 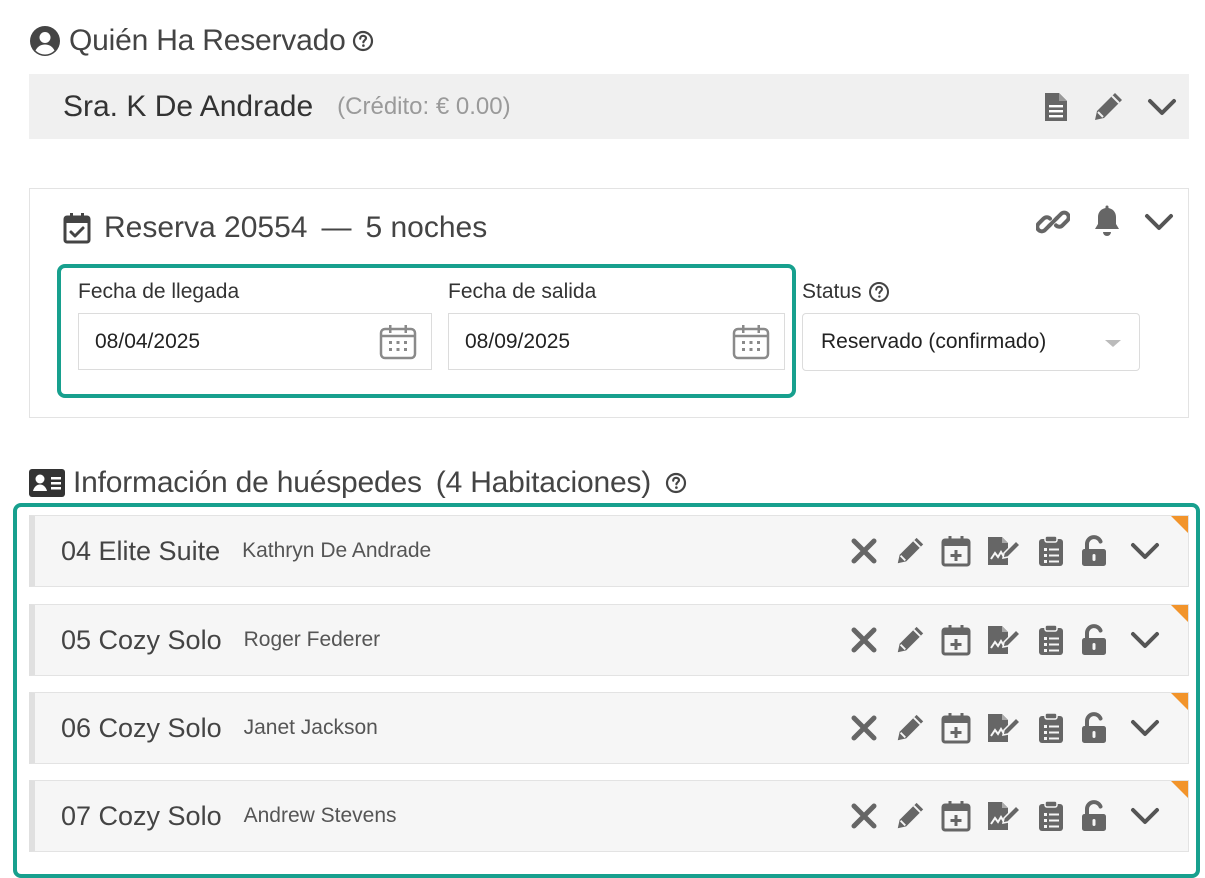 I want to click on departure-date-input: 08/09/2025, so click(x=616, y=341).